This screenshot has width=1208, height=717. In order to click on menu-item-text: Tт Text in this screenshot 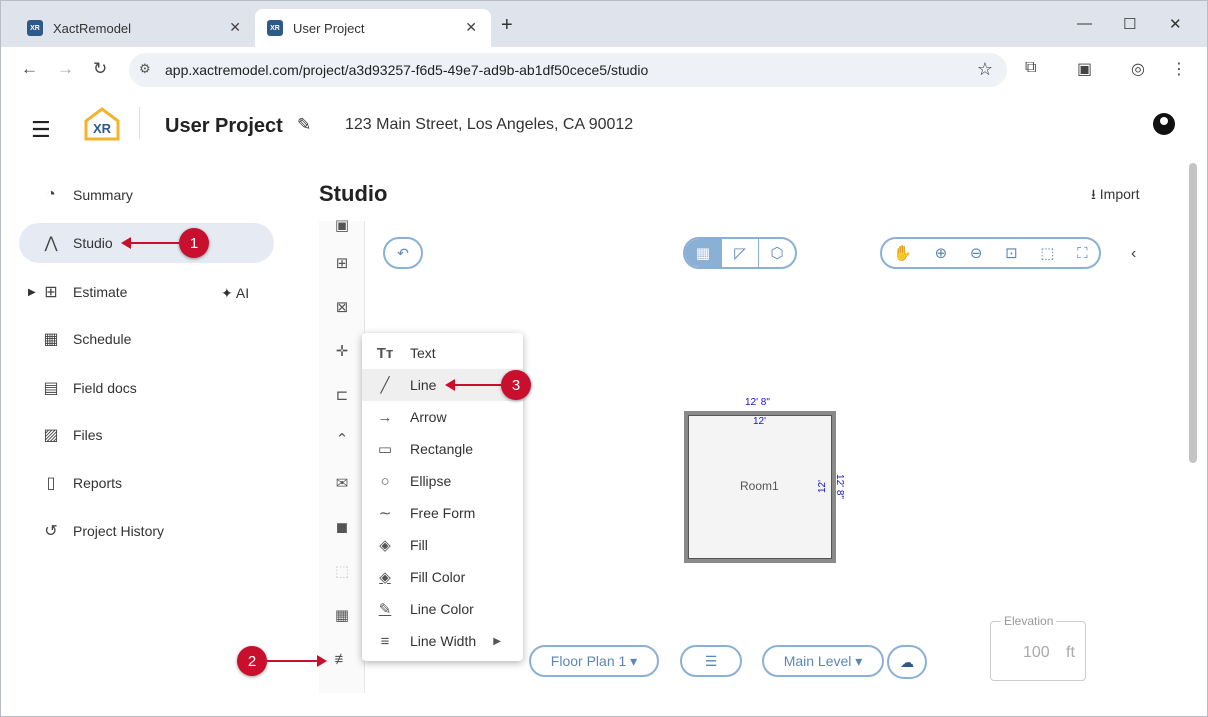, I will do `click(442, 353)`.